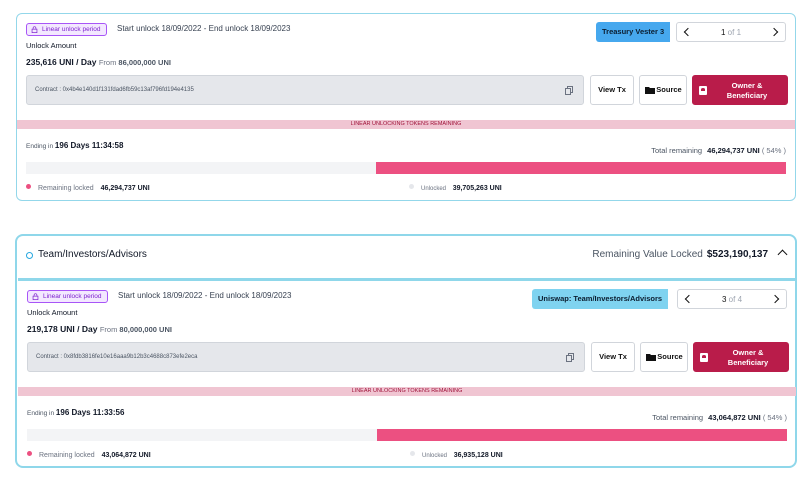  I want to click on legend-remaining-locked: Remaining locked 43,064,872 UNI, so click(89, 455).